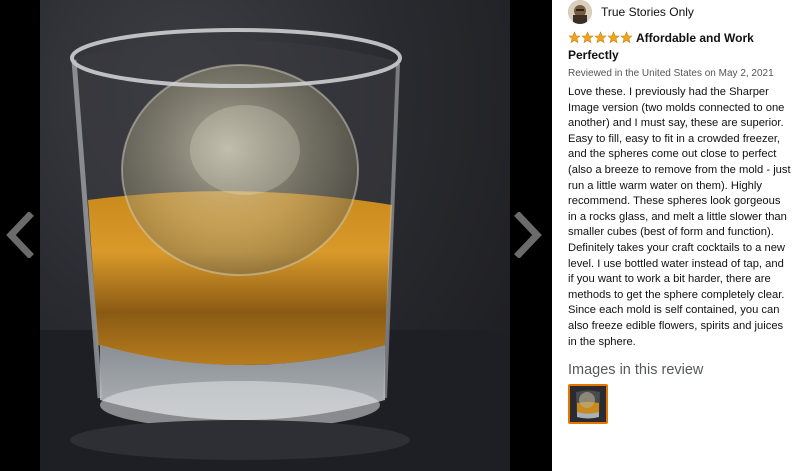 The width and height of the screenshot is (800, 471). I want to click on star-rating, so click(600, 39).